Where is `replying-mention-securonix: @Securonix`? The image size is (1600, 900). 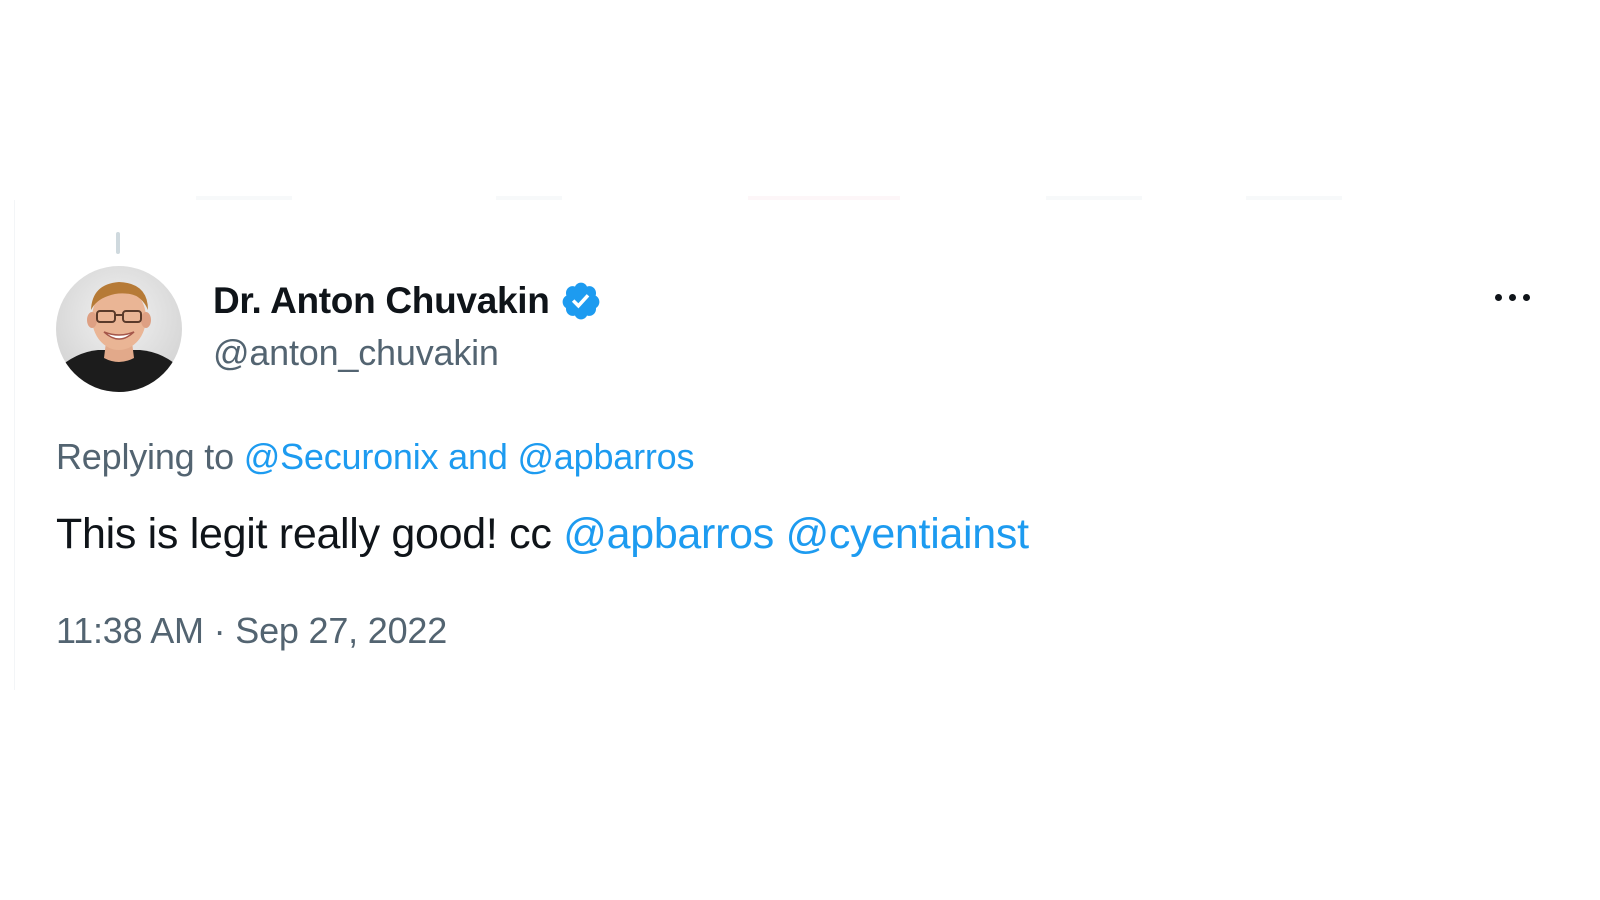 replying-mention-securonix: @Securonix is located at coordinates (341, 456).